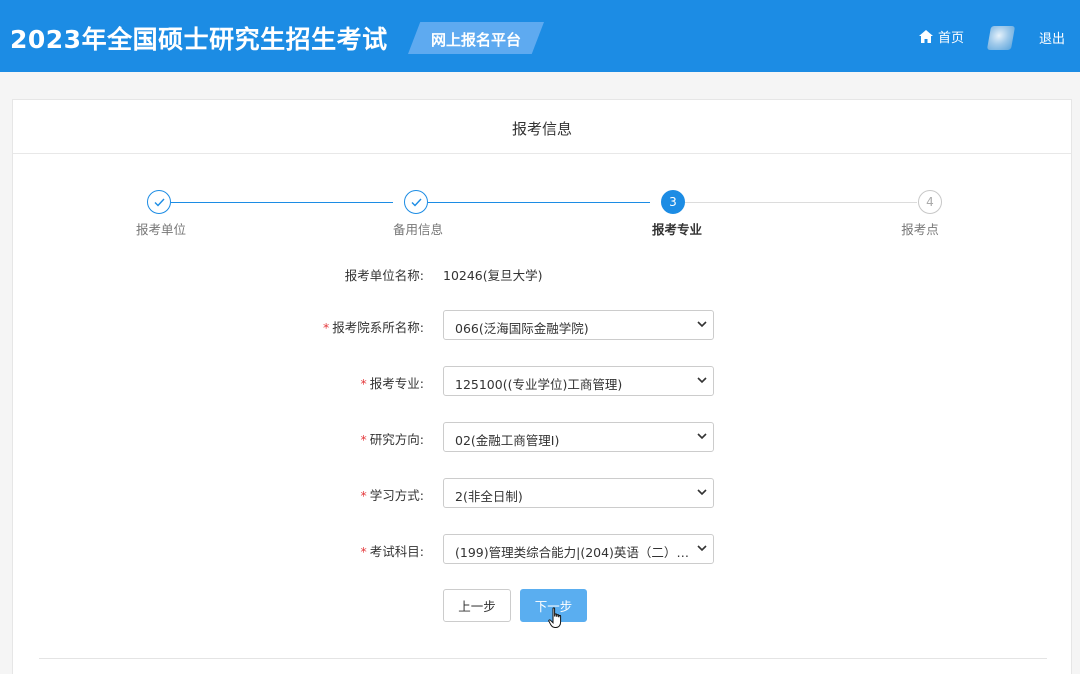 The width and height of the screenshot is (1080, 674). I want to click on direction-select: 02(金融工商管理I), so click(578, 437).